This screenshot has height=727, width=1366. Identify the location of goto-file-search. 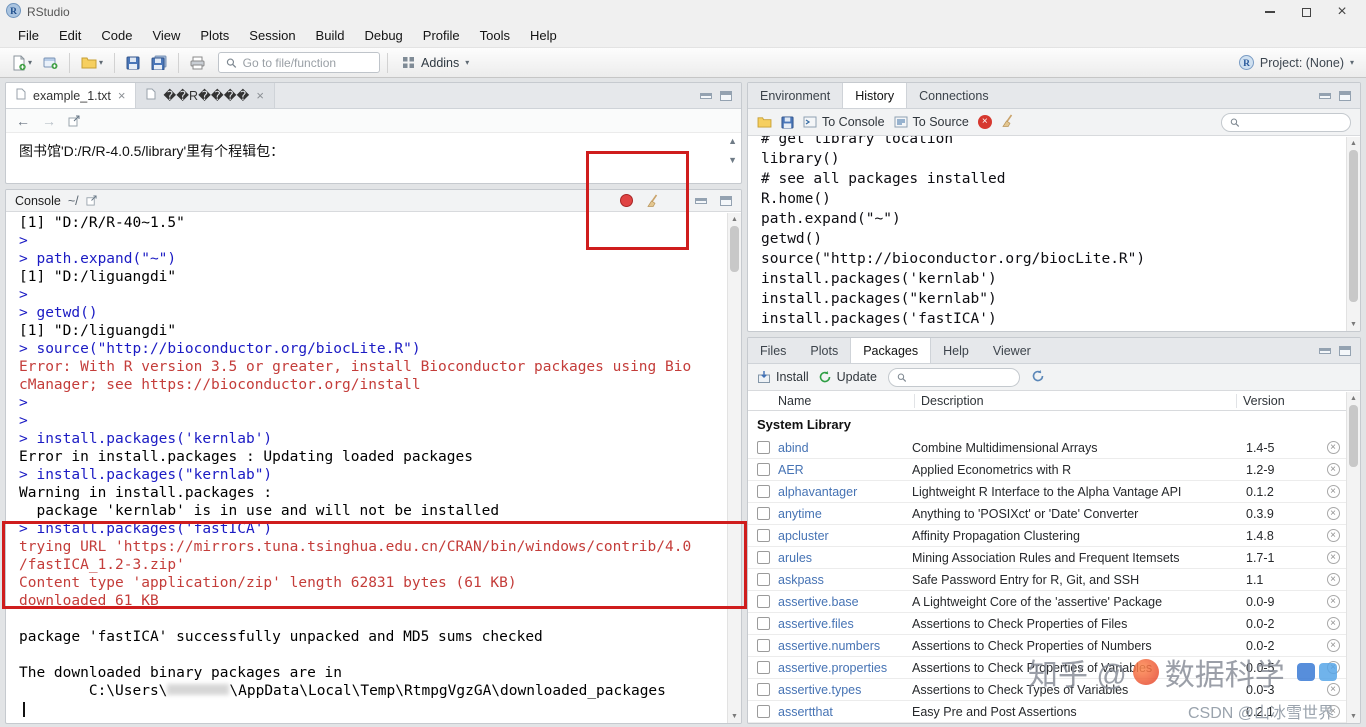
(299, 62).